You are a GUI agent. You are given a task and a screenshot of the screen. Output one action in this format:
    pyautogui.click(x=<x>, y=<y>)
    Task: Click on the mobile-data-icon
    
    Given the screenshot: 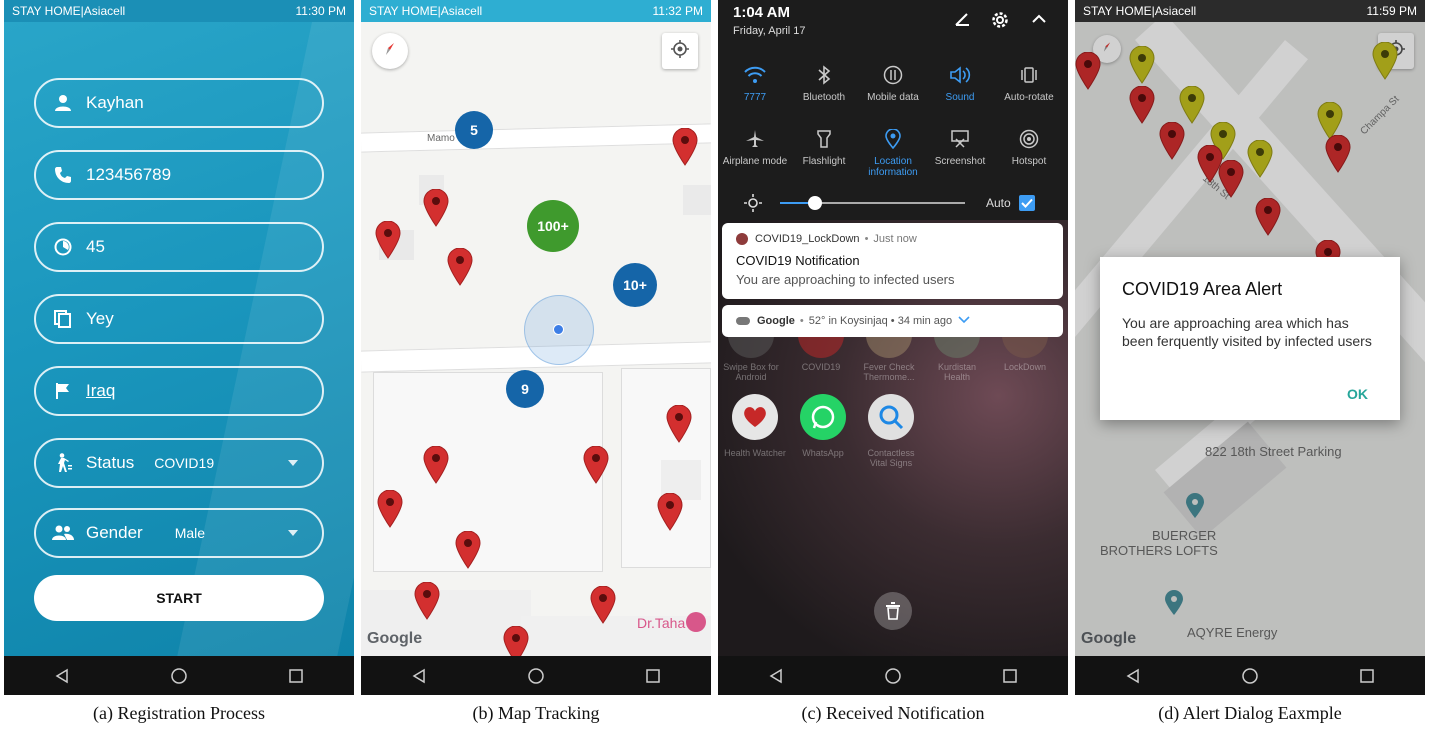 What is the action you would take?
    pyautogui.click(x=893, y=75)
    